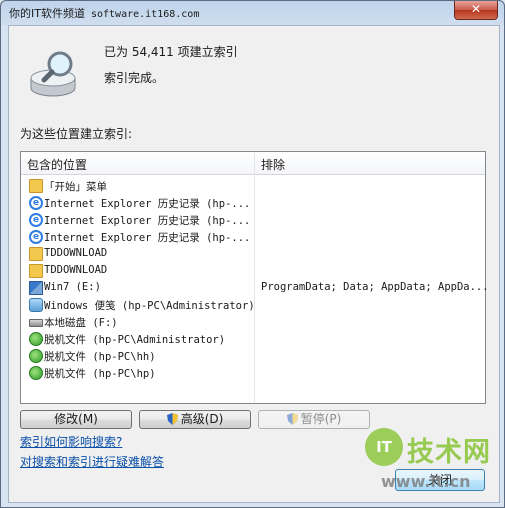  Describe the element at coordinates (273, 164) in the screenshot. I see `column-header-excluded: 排除` at that location.